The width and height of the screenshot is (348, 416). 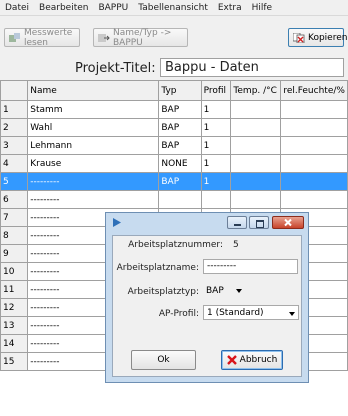 What do you see at coordinates (48, 37) in the screenshot?
I see `measure-read-label: Messwerte lesen` at bounding box center [48, 37].